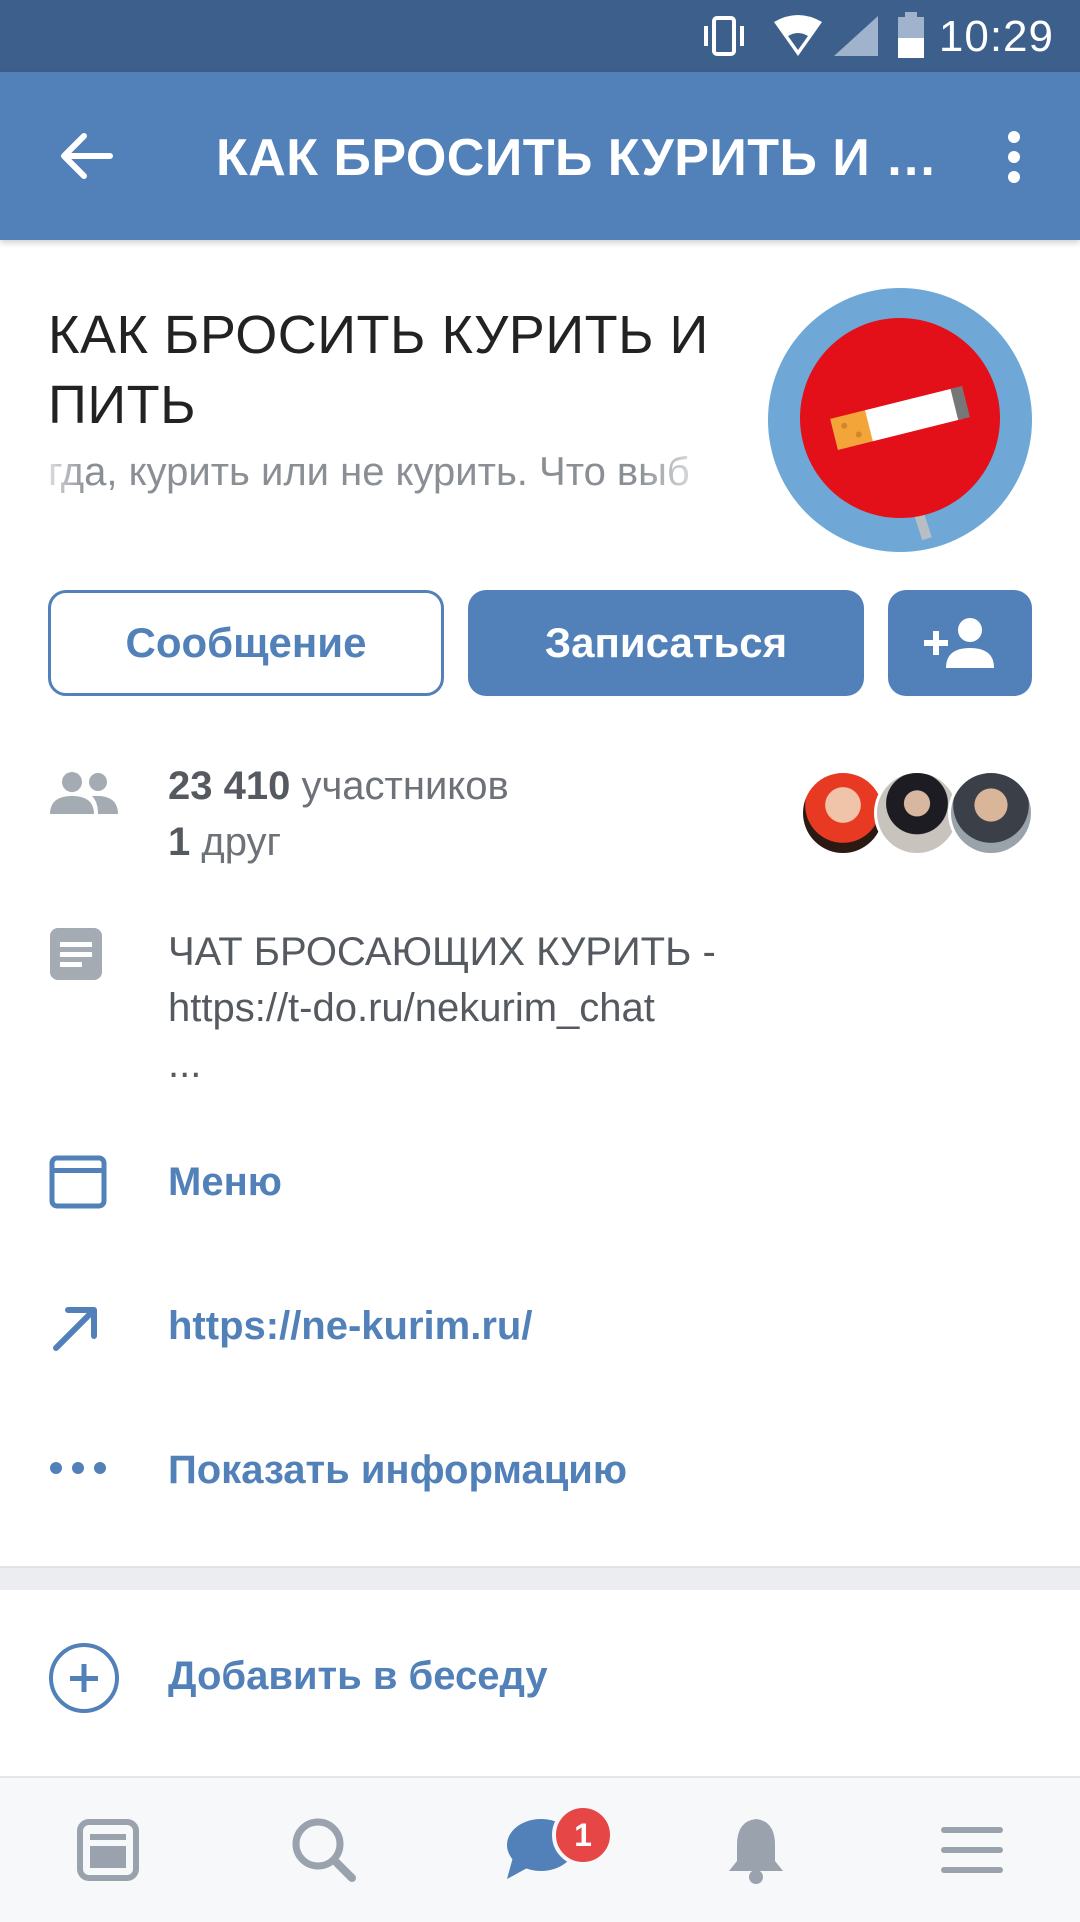 Image resolution: width=1080 pixels, height=1922 pixels. What do you see at coordinates (583, 1835) in the screenshot?
I see `unread-badge: 1` at bounding box center [583, 1835].